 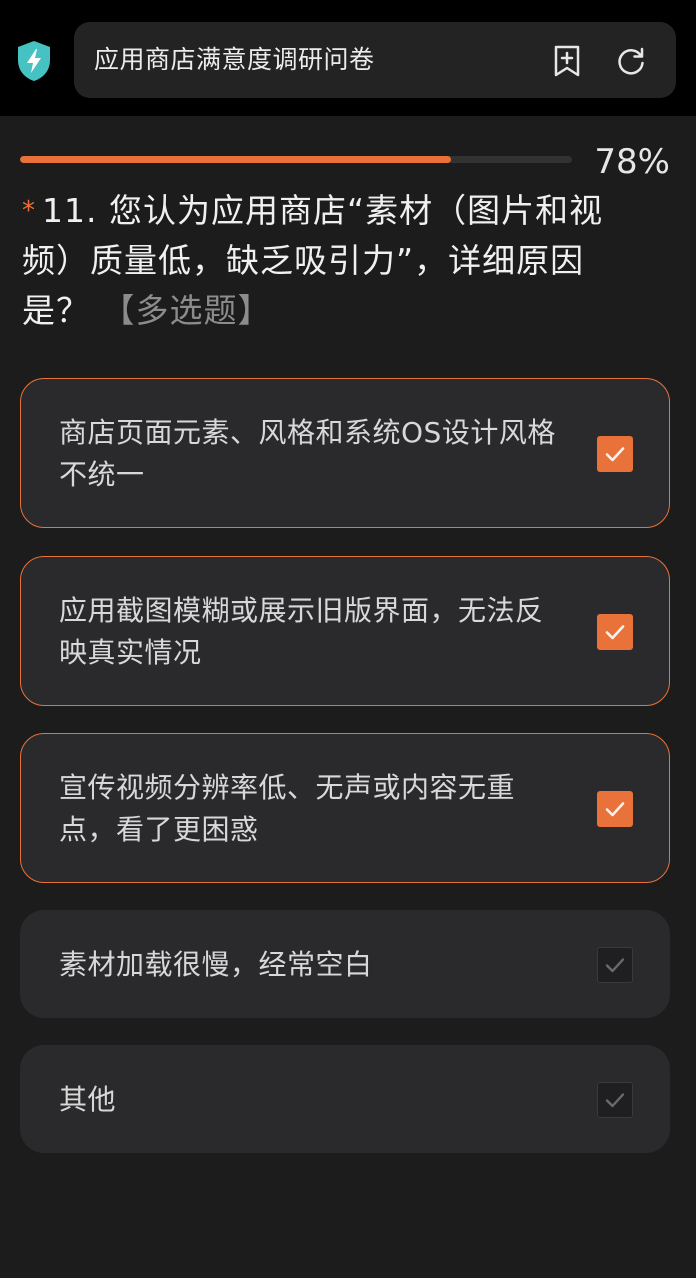 What do you see at coordinates (34, 61) in the screenshot?
I see `shield-lightning-icon` at bounding box center [34, 61].